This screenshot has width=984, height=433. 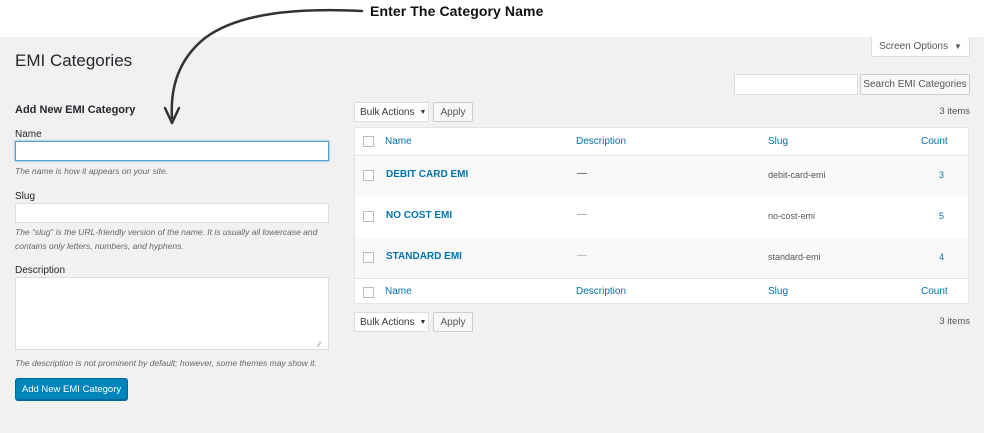 What do you see at coordinates (797, 175) in the screenshot?
I see `category-slug: debit-card-emi` at bounding box center [797, 175].